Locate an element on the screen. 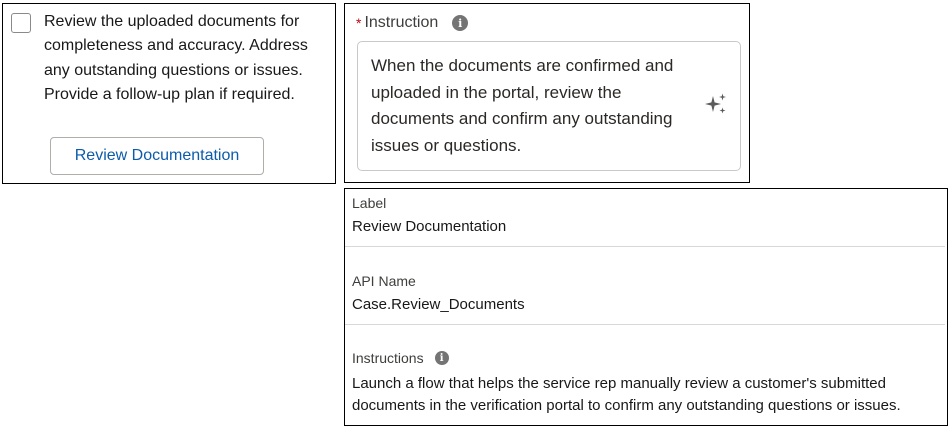 The width and height of the screenshot is (950, 429). api-name-title: API Name is located at coordinates (384, 281).